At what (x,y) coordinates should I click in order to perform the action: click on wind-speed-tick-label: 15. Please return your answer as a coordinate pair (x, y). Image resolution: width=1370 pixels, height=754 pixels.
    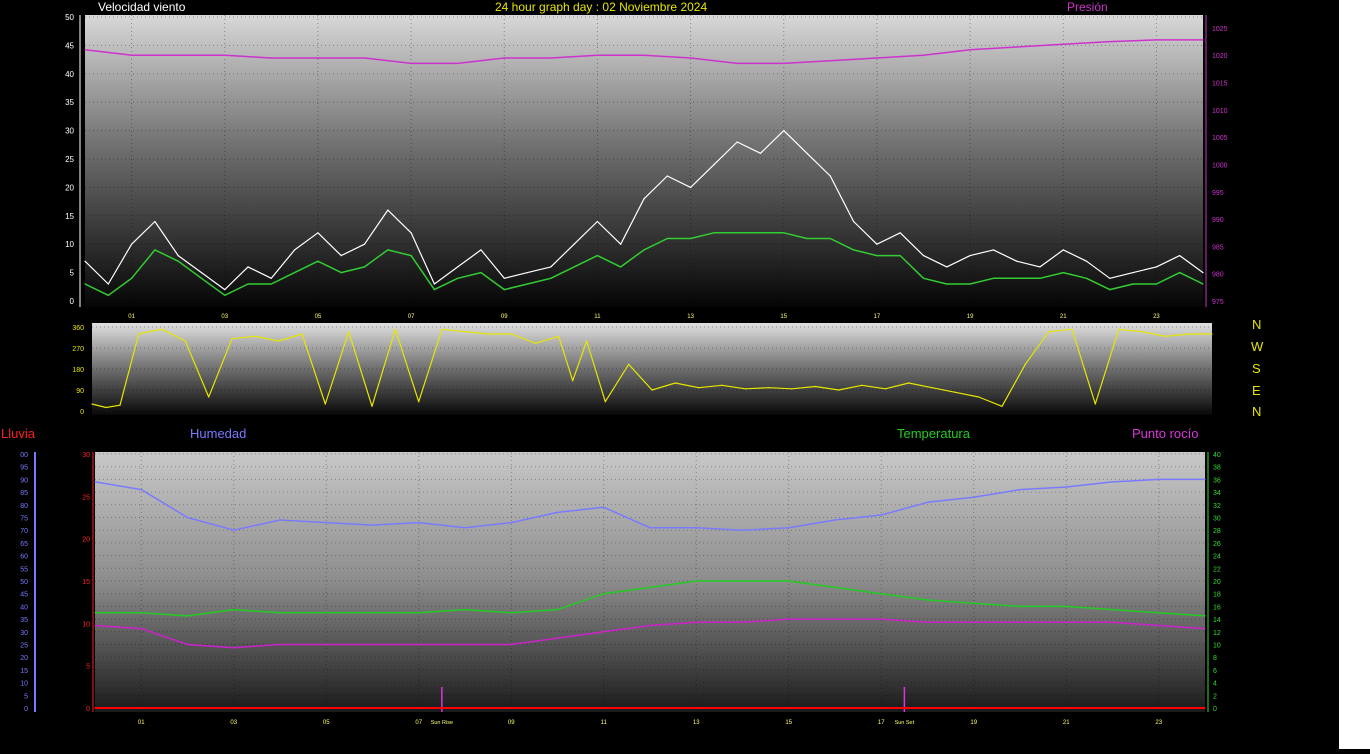
    Looking at the image, I should click on (69, 216).